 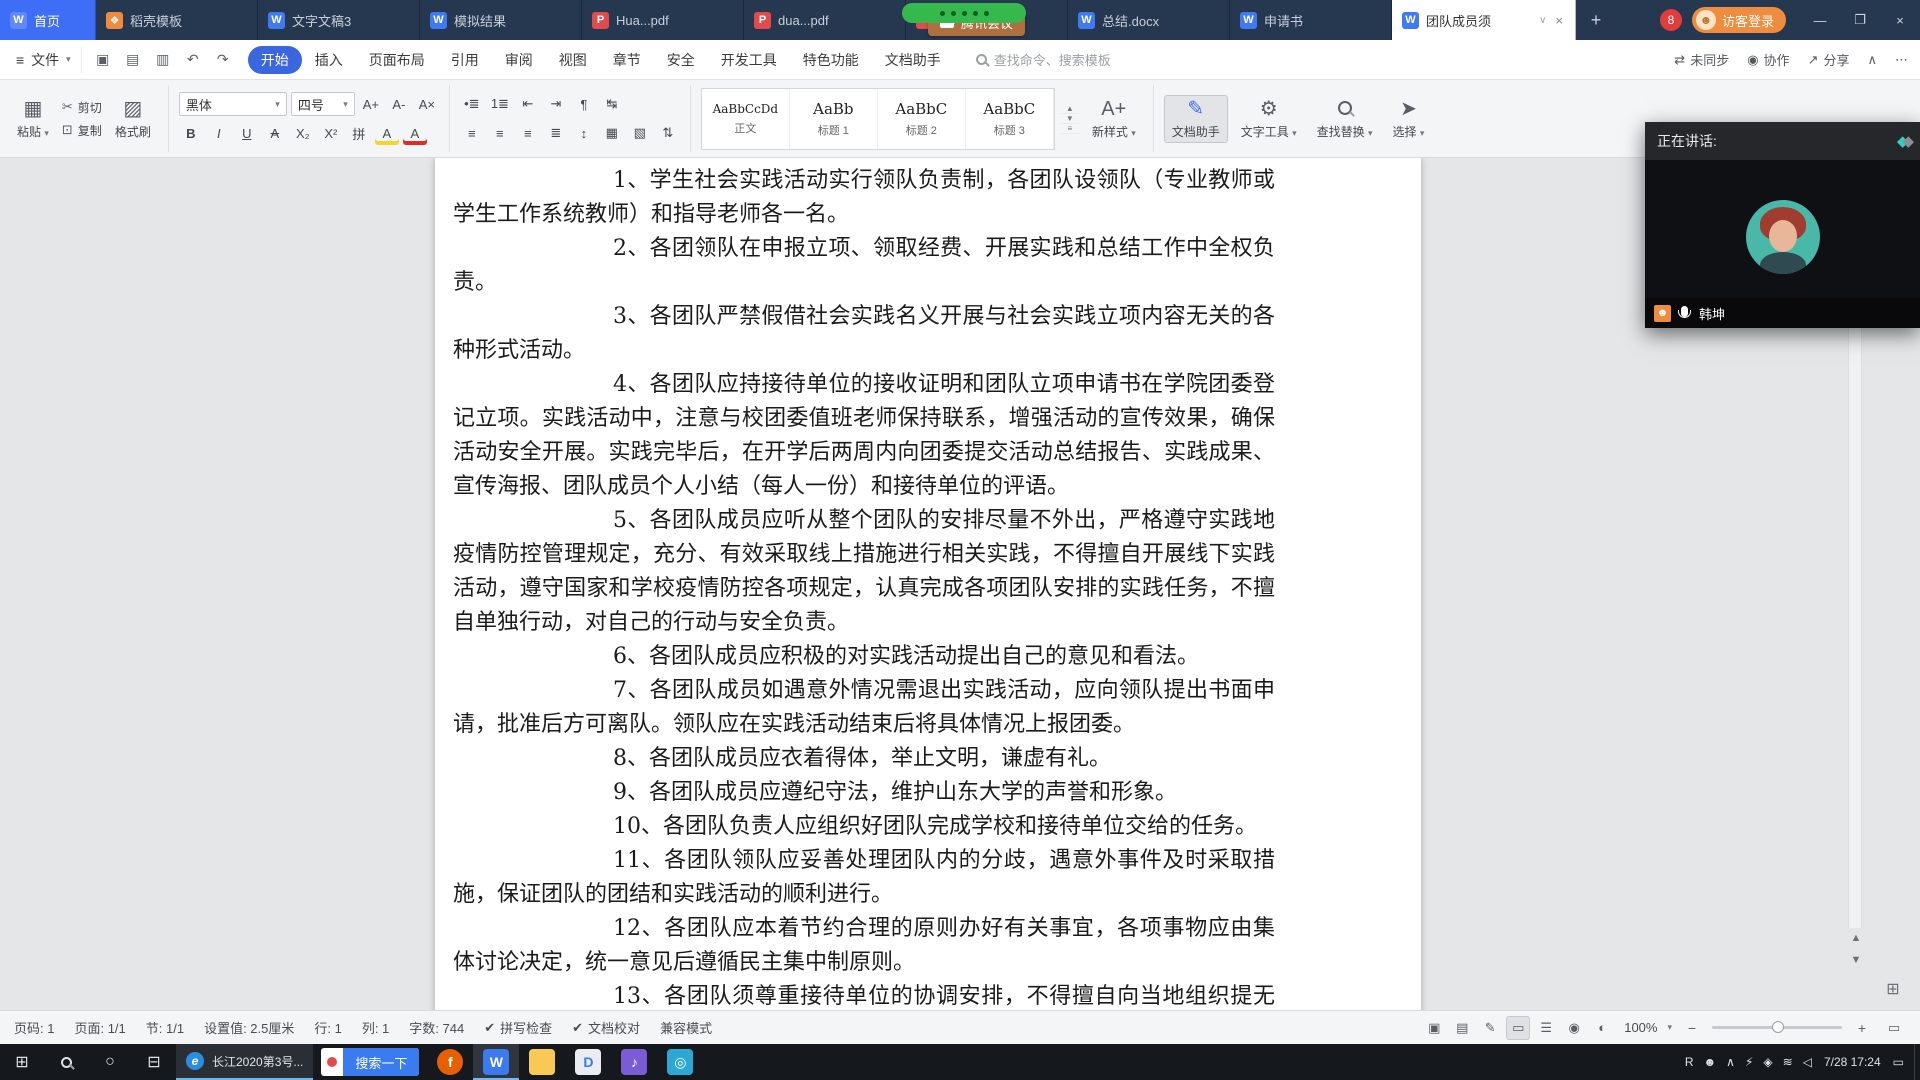 What do you see at coordinates (1856, 938) in the screenshot?
I see `previous-page-button: ▲` at bounding box center [1856, 938].